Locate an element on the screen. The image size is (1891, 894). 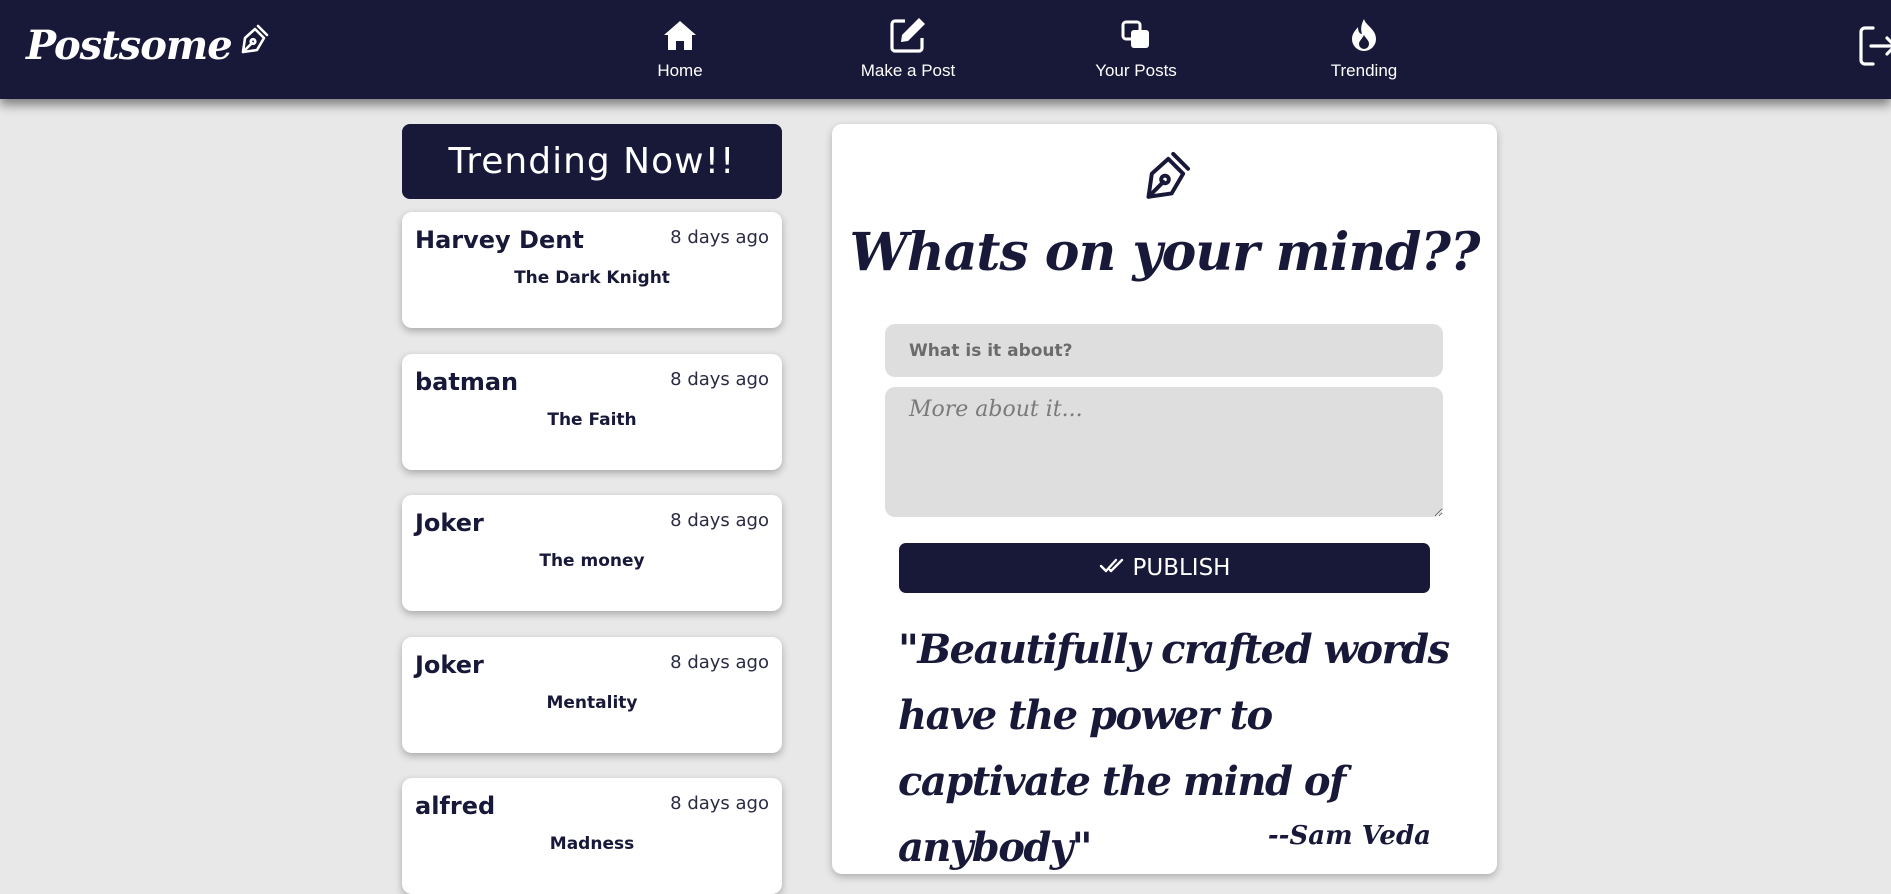
post-title: The money is located at coordinates (592, 561).